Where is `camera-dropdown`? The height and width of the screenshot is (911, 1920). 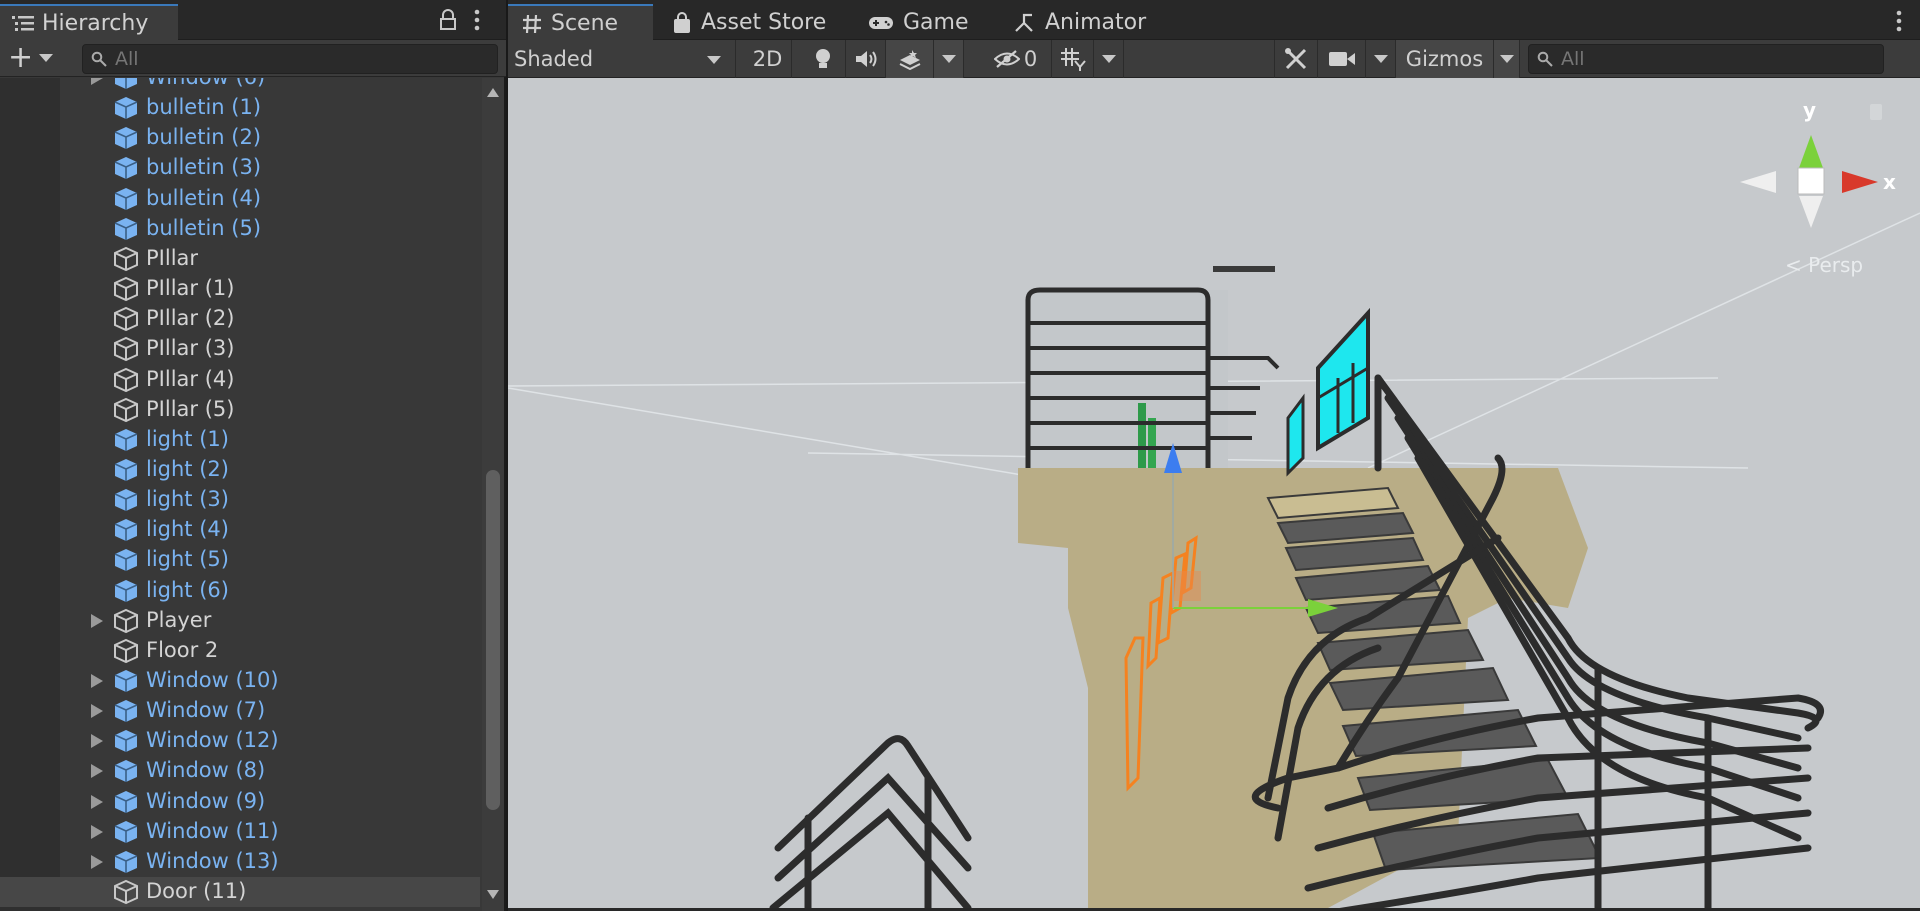 camera-dropdown is located at coordinates (1381, 59).